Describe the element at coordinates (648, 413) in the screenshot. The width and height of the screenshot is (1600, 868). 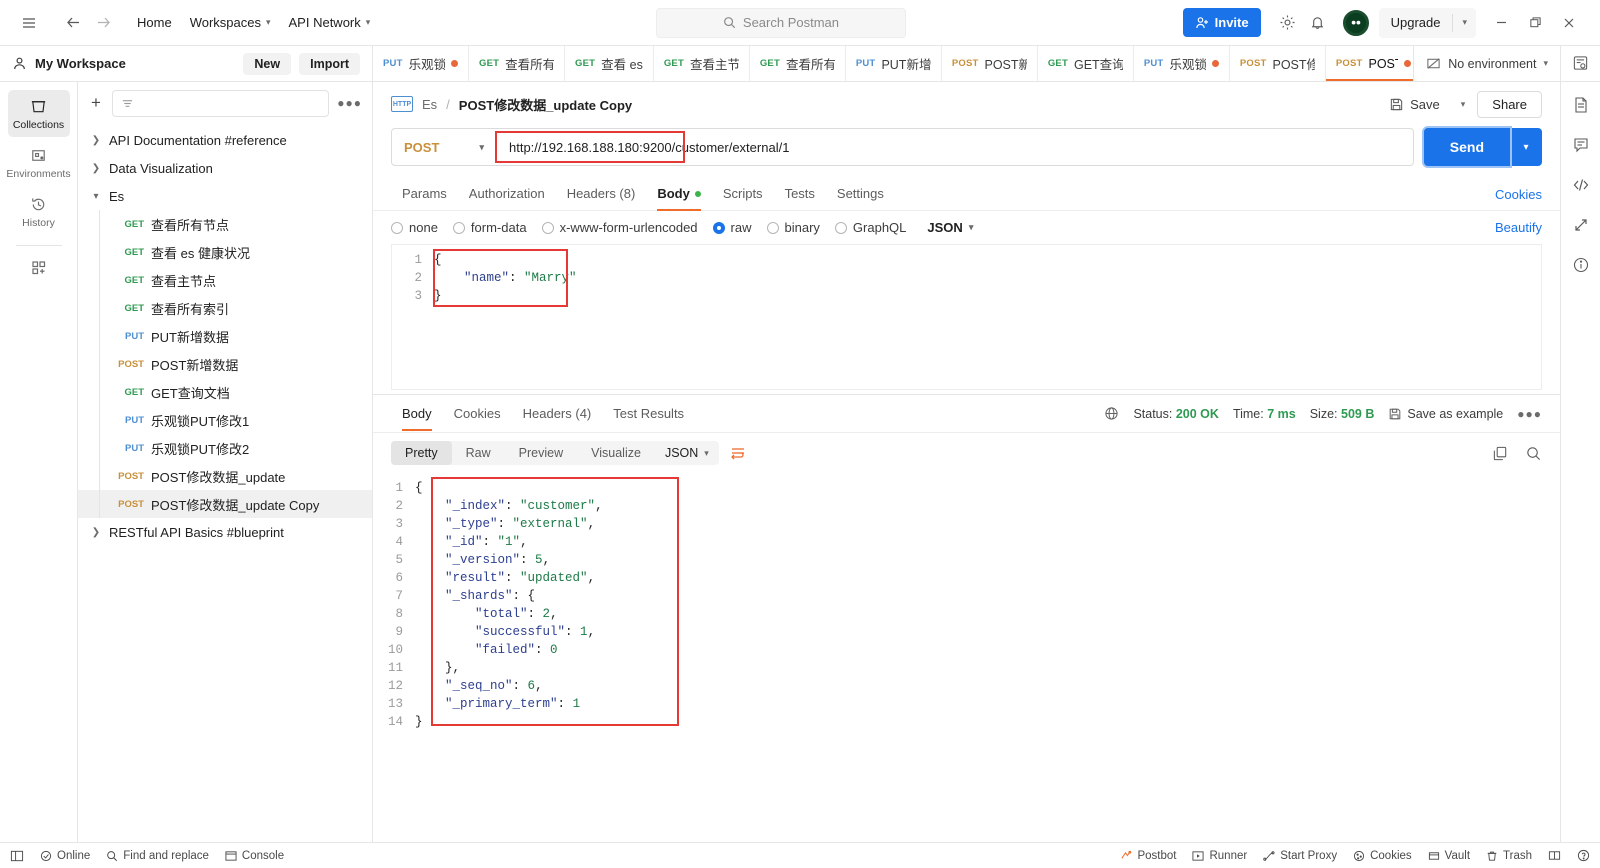
I see `response-tab: Test Results` at that location.